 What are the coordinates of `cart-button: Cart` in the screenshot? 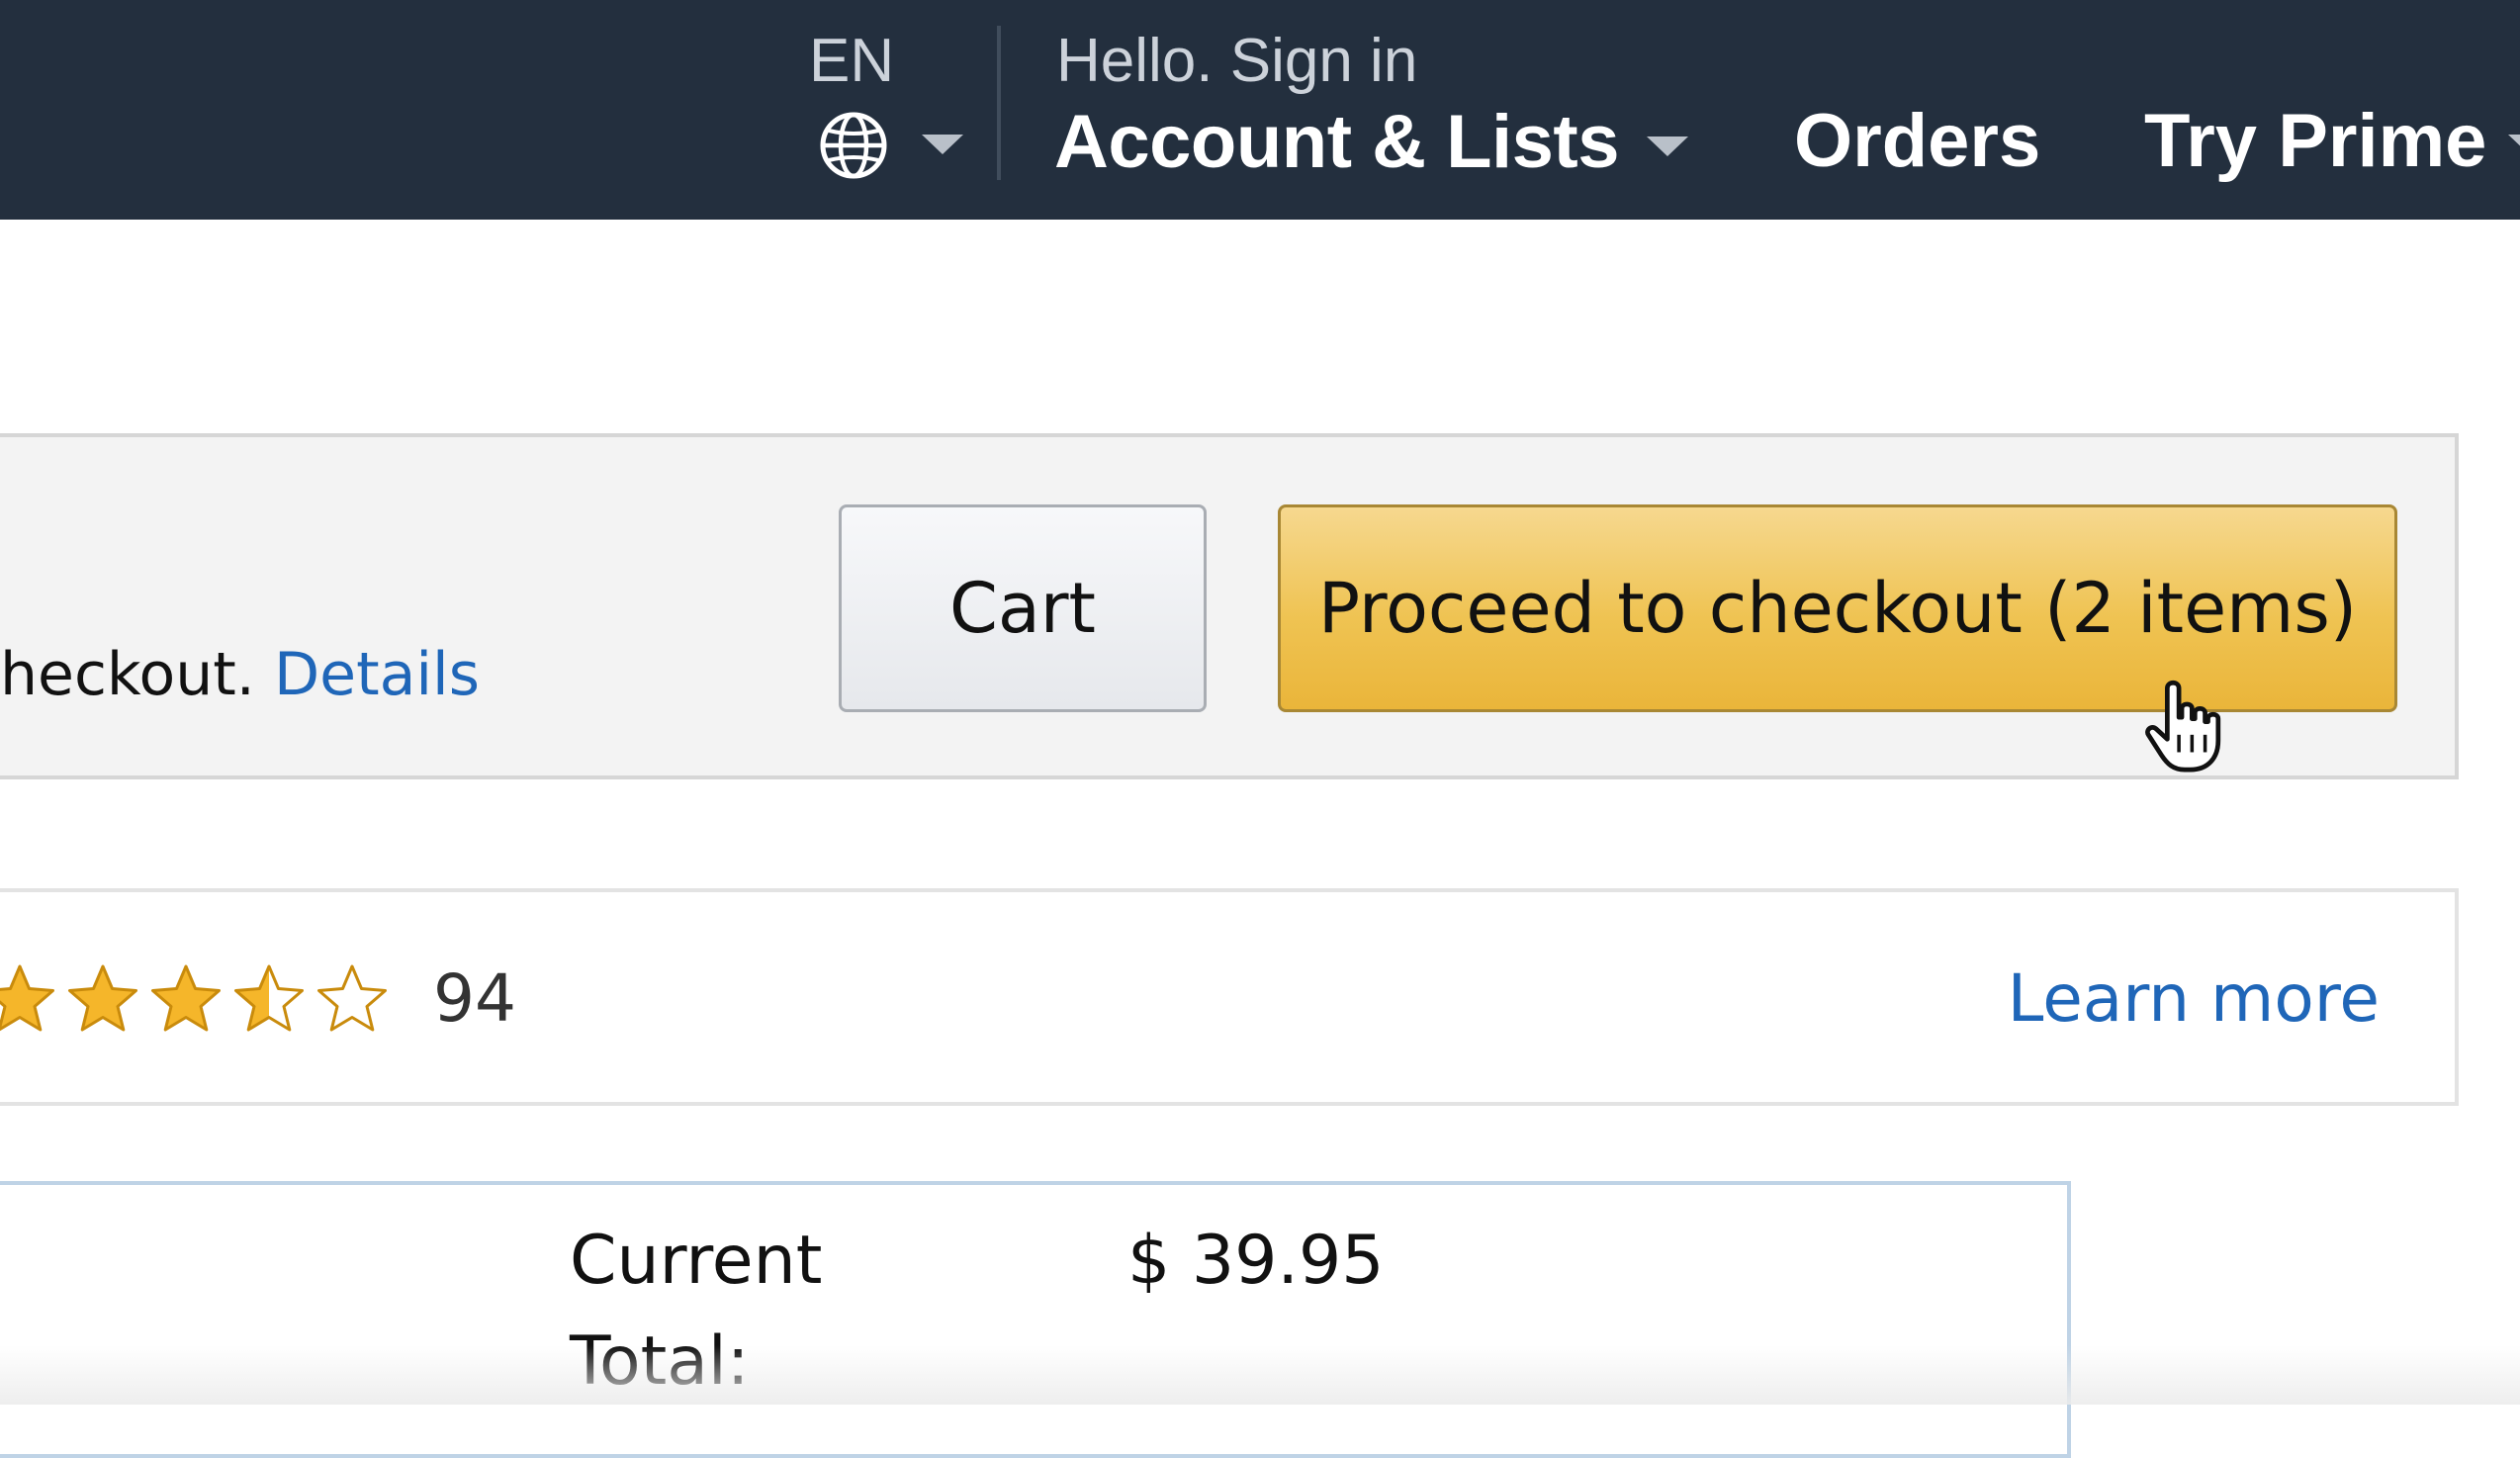 It's located at (1023, 608).